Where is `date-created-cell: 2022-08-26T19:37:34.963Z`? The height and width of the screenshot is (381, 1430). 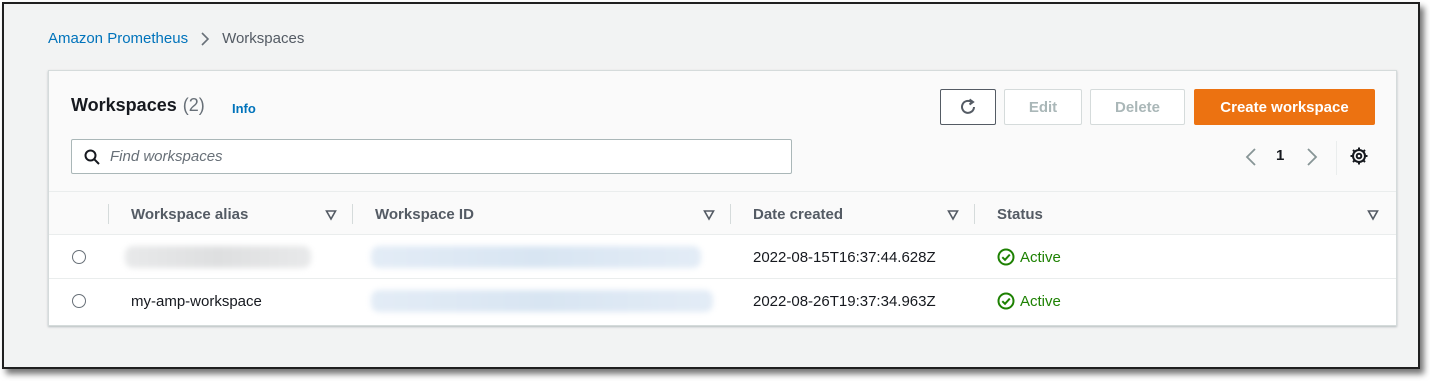 date-created-cell: 2022-08-26T19:37:34.963Z is located at coordinates (844, 301).